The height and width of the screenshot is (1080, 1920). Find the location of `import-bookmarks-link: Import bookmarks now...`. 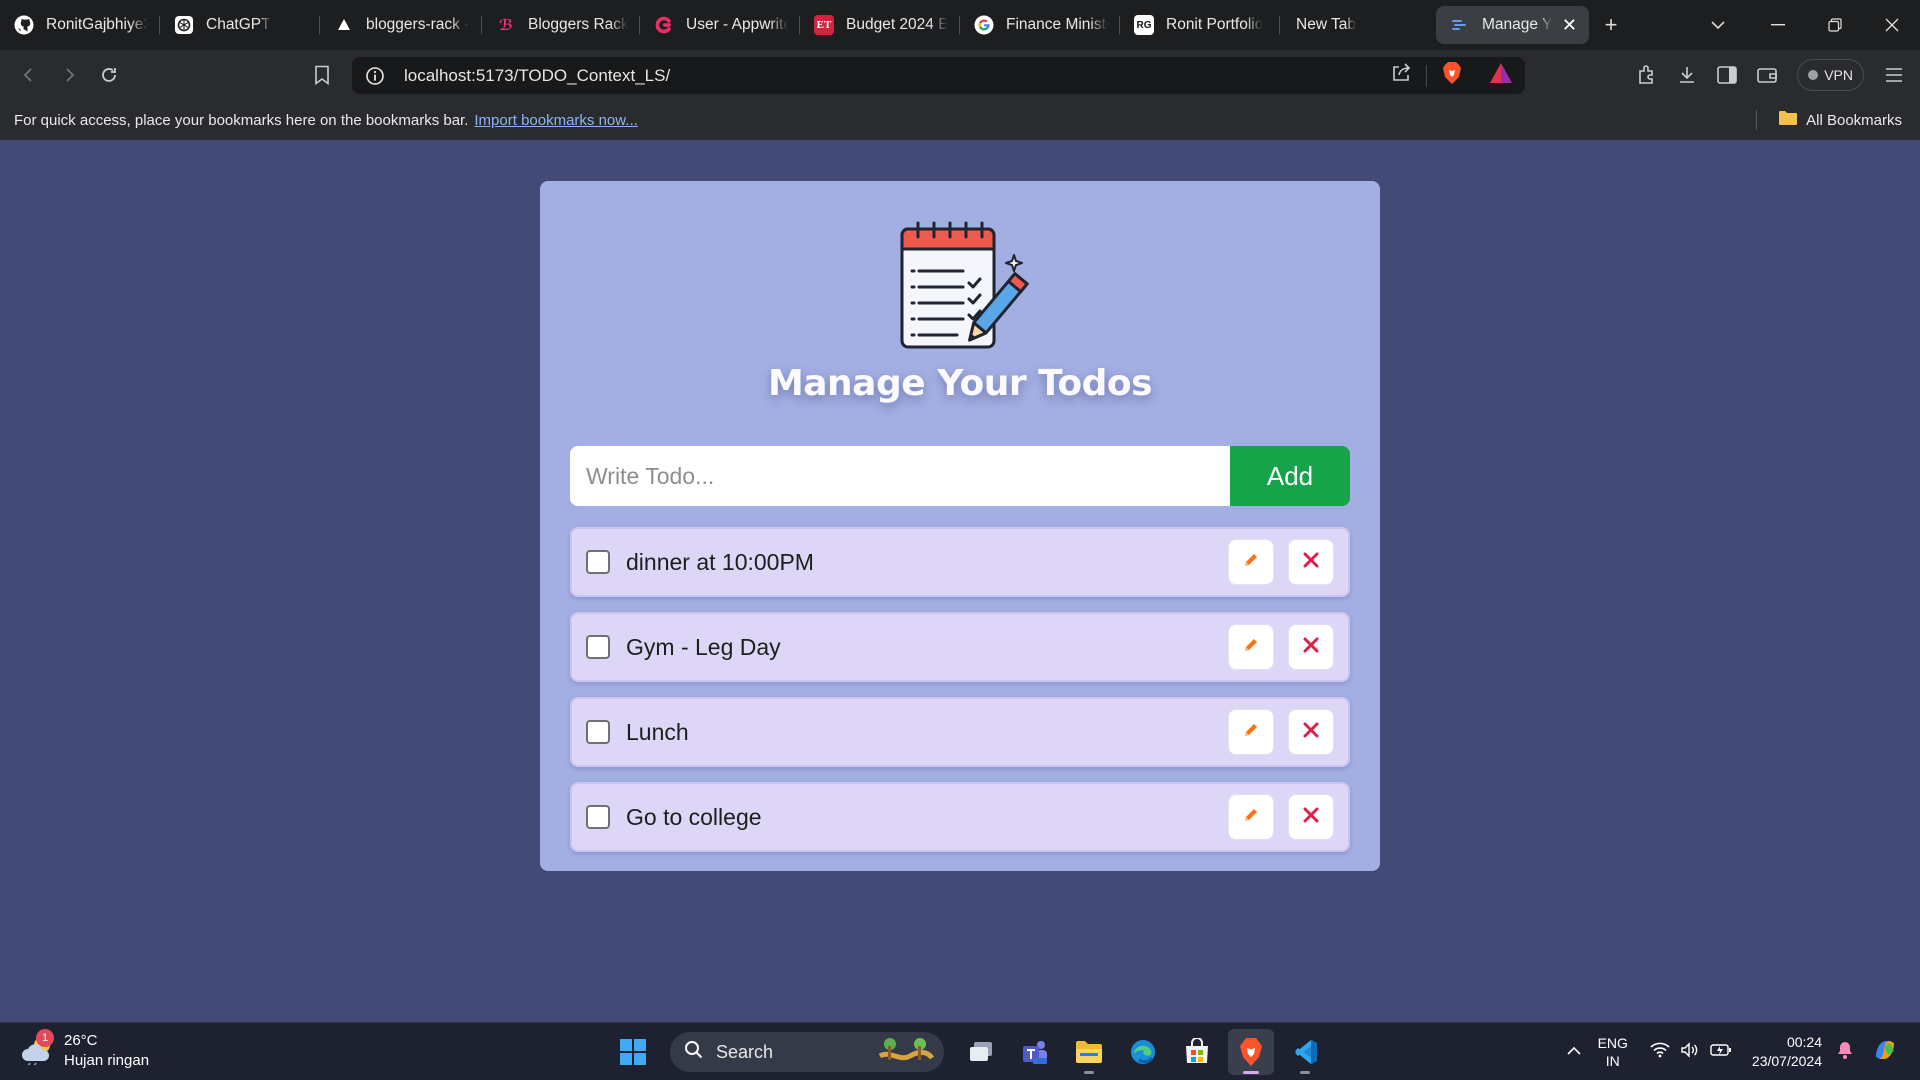

import-bookmarks-link: Import bookmarks now... is located at coordinates (555, 120).